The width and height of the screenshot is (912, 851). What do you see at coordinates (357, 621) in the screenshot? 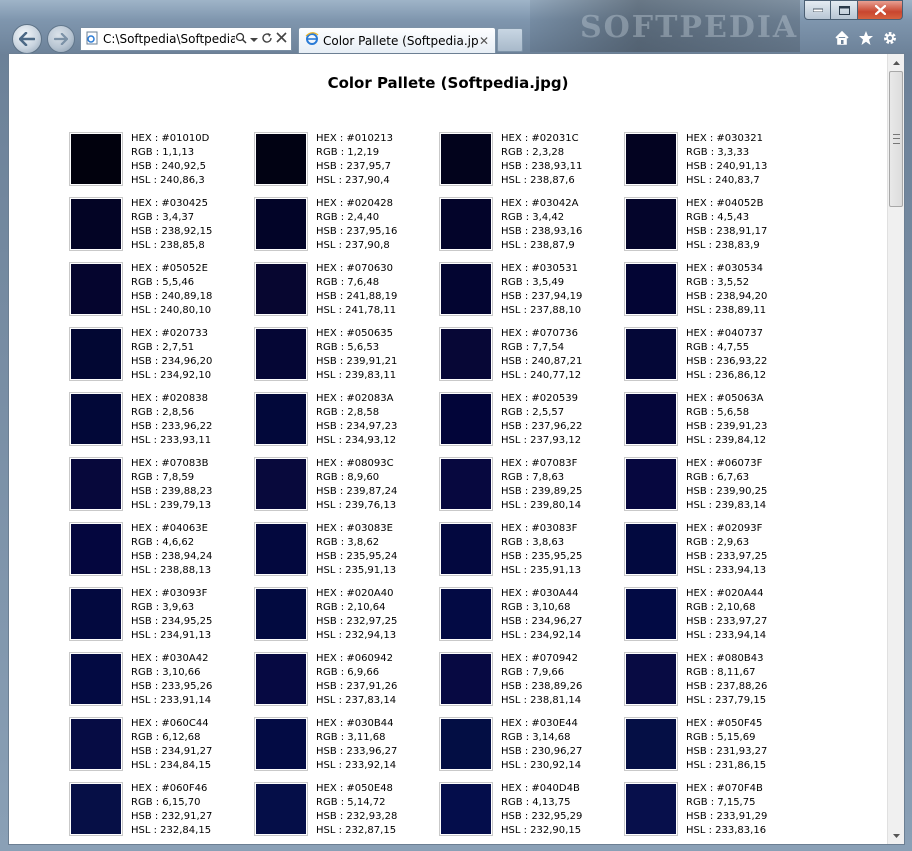
I see `hsb-value: HSB : 232,97,25` at bounding box center [357, 621].